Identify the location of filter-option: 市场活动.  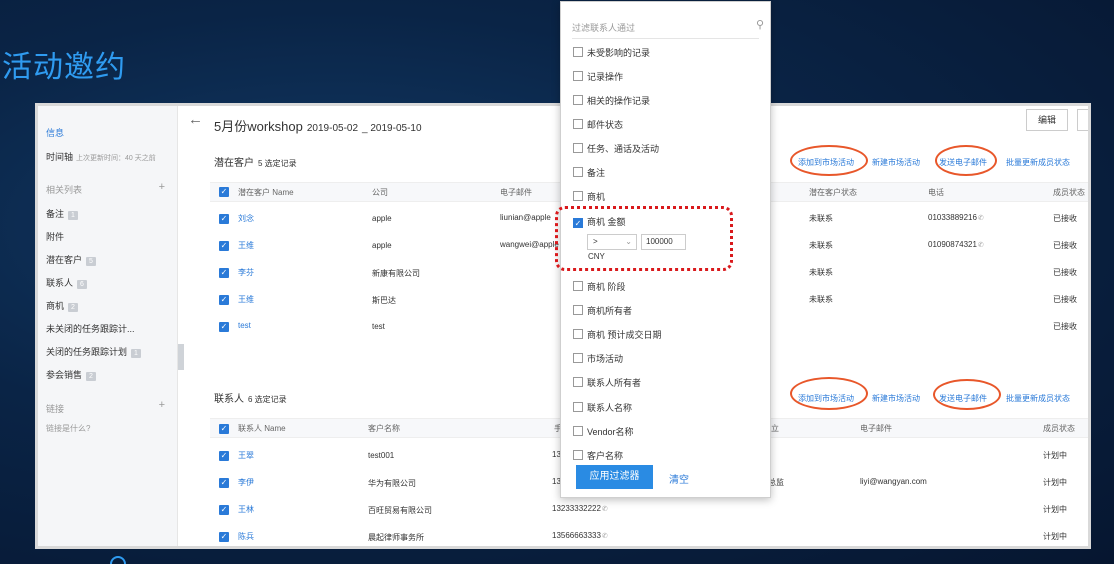
(598, 358).